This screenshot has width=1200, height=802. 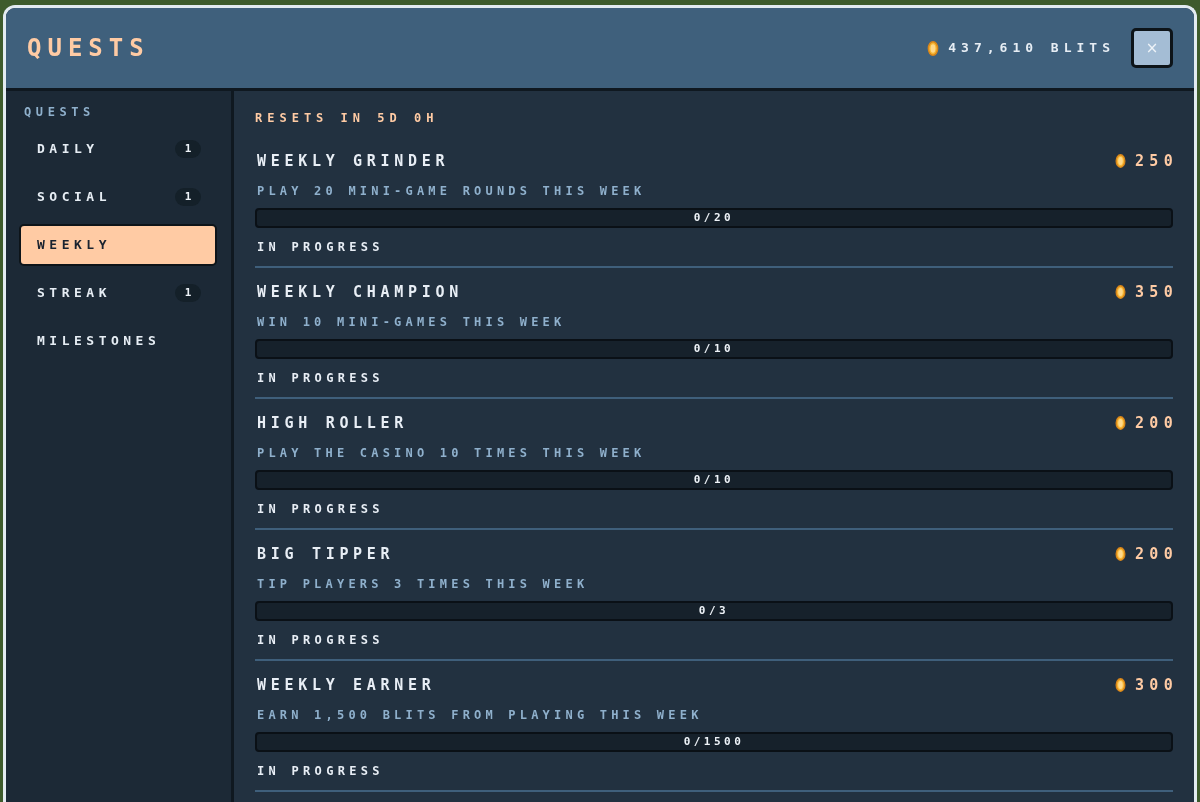 I want to click on sidebar-item: DAILY 1, so click(x=118, y=149).